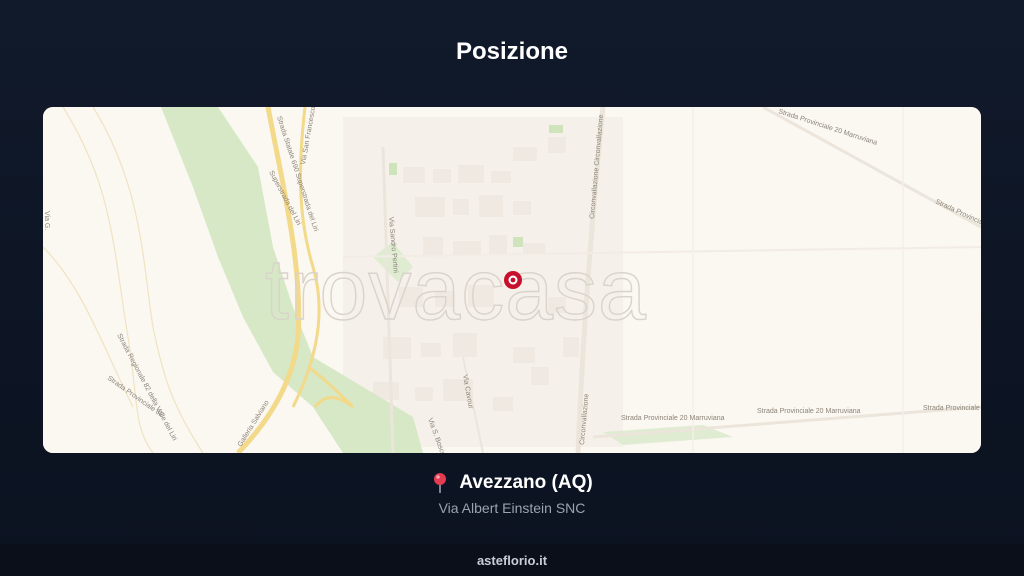 The image size is (1024, 576). I want to click on road-label-sp20-bottom-1: Strada Provinciale 20 Marruviana, so click(673, 418).